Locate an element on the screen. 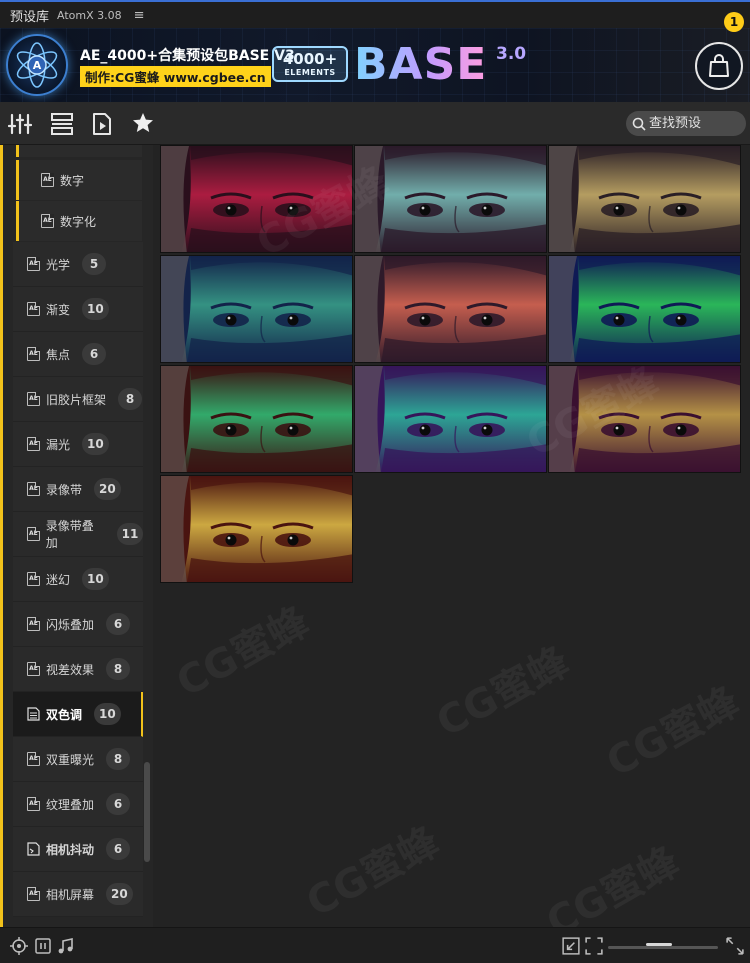 This screenshot has width=750, height=963. item-count-badge: 11 is located at coordinates (129, 534).